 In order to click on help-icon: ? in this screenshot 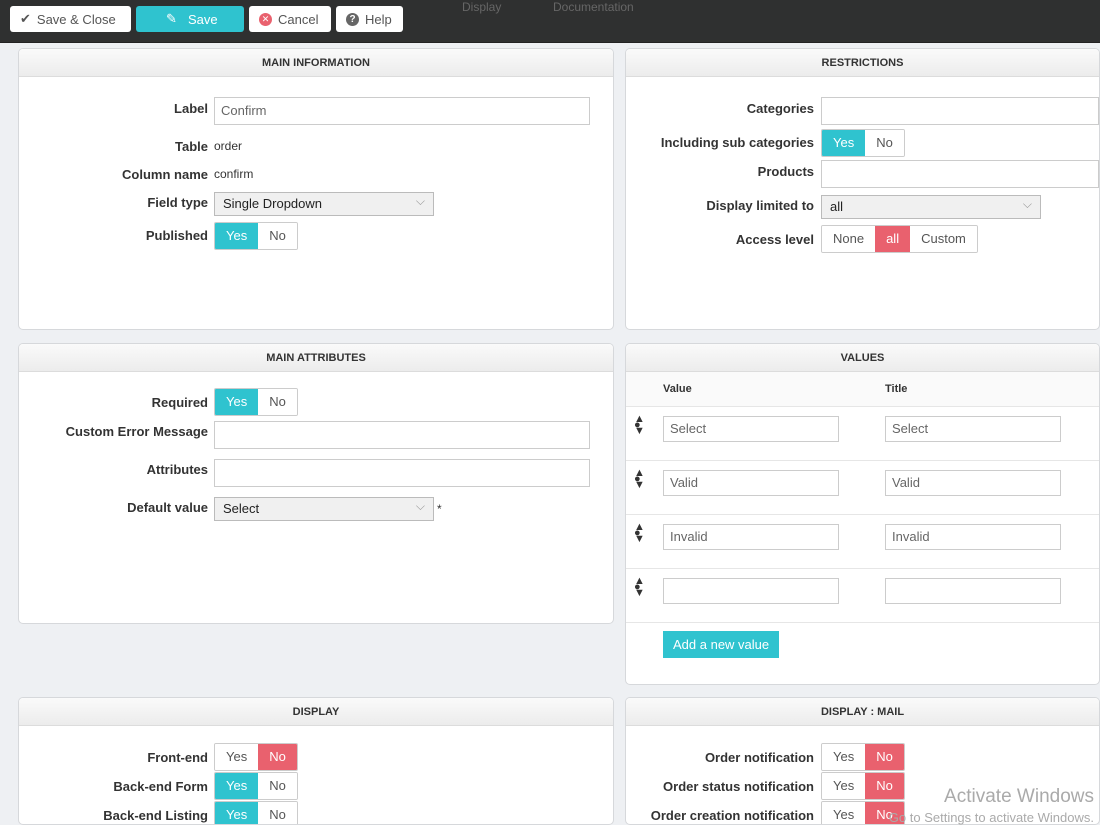, I will do `click(352, 19)`.